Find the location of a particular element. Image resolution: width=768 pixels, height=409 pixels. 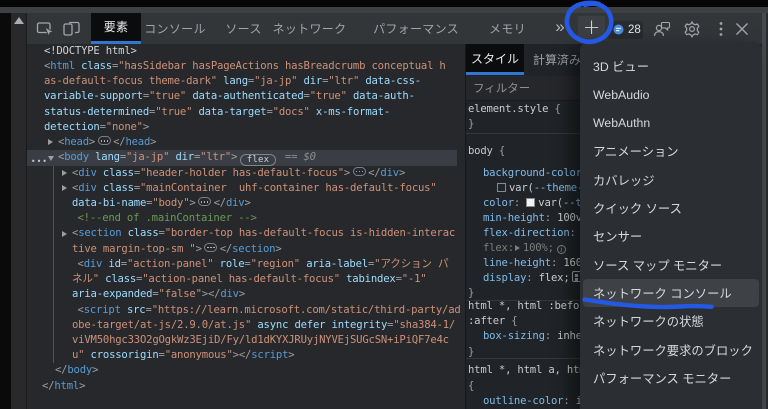

menu-item: WebAudio is located at coordinates (671, 95).